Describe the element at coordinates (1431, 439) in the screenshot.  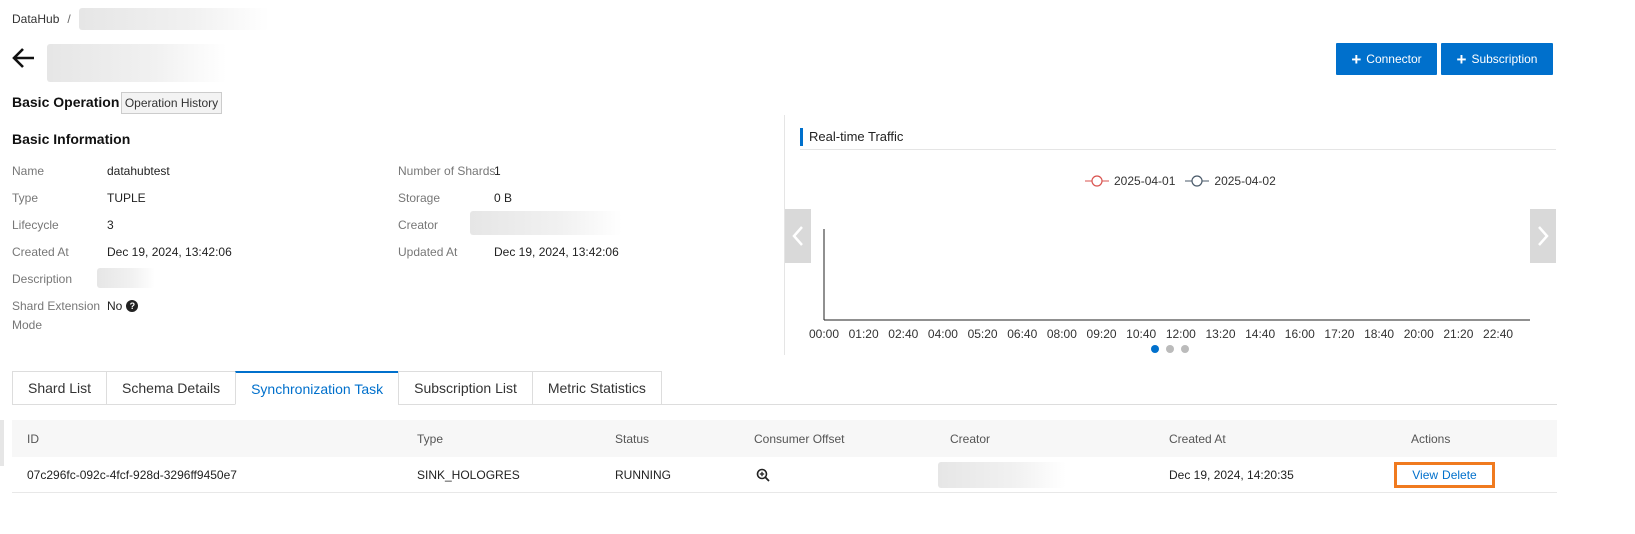
I see `column-header-actions: Actions` at that location.